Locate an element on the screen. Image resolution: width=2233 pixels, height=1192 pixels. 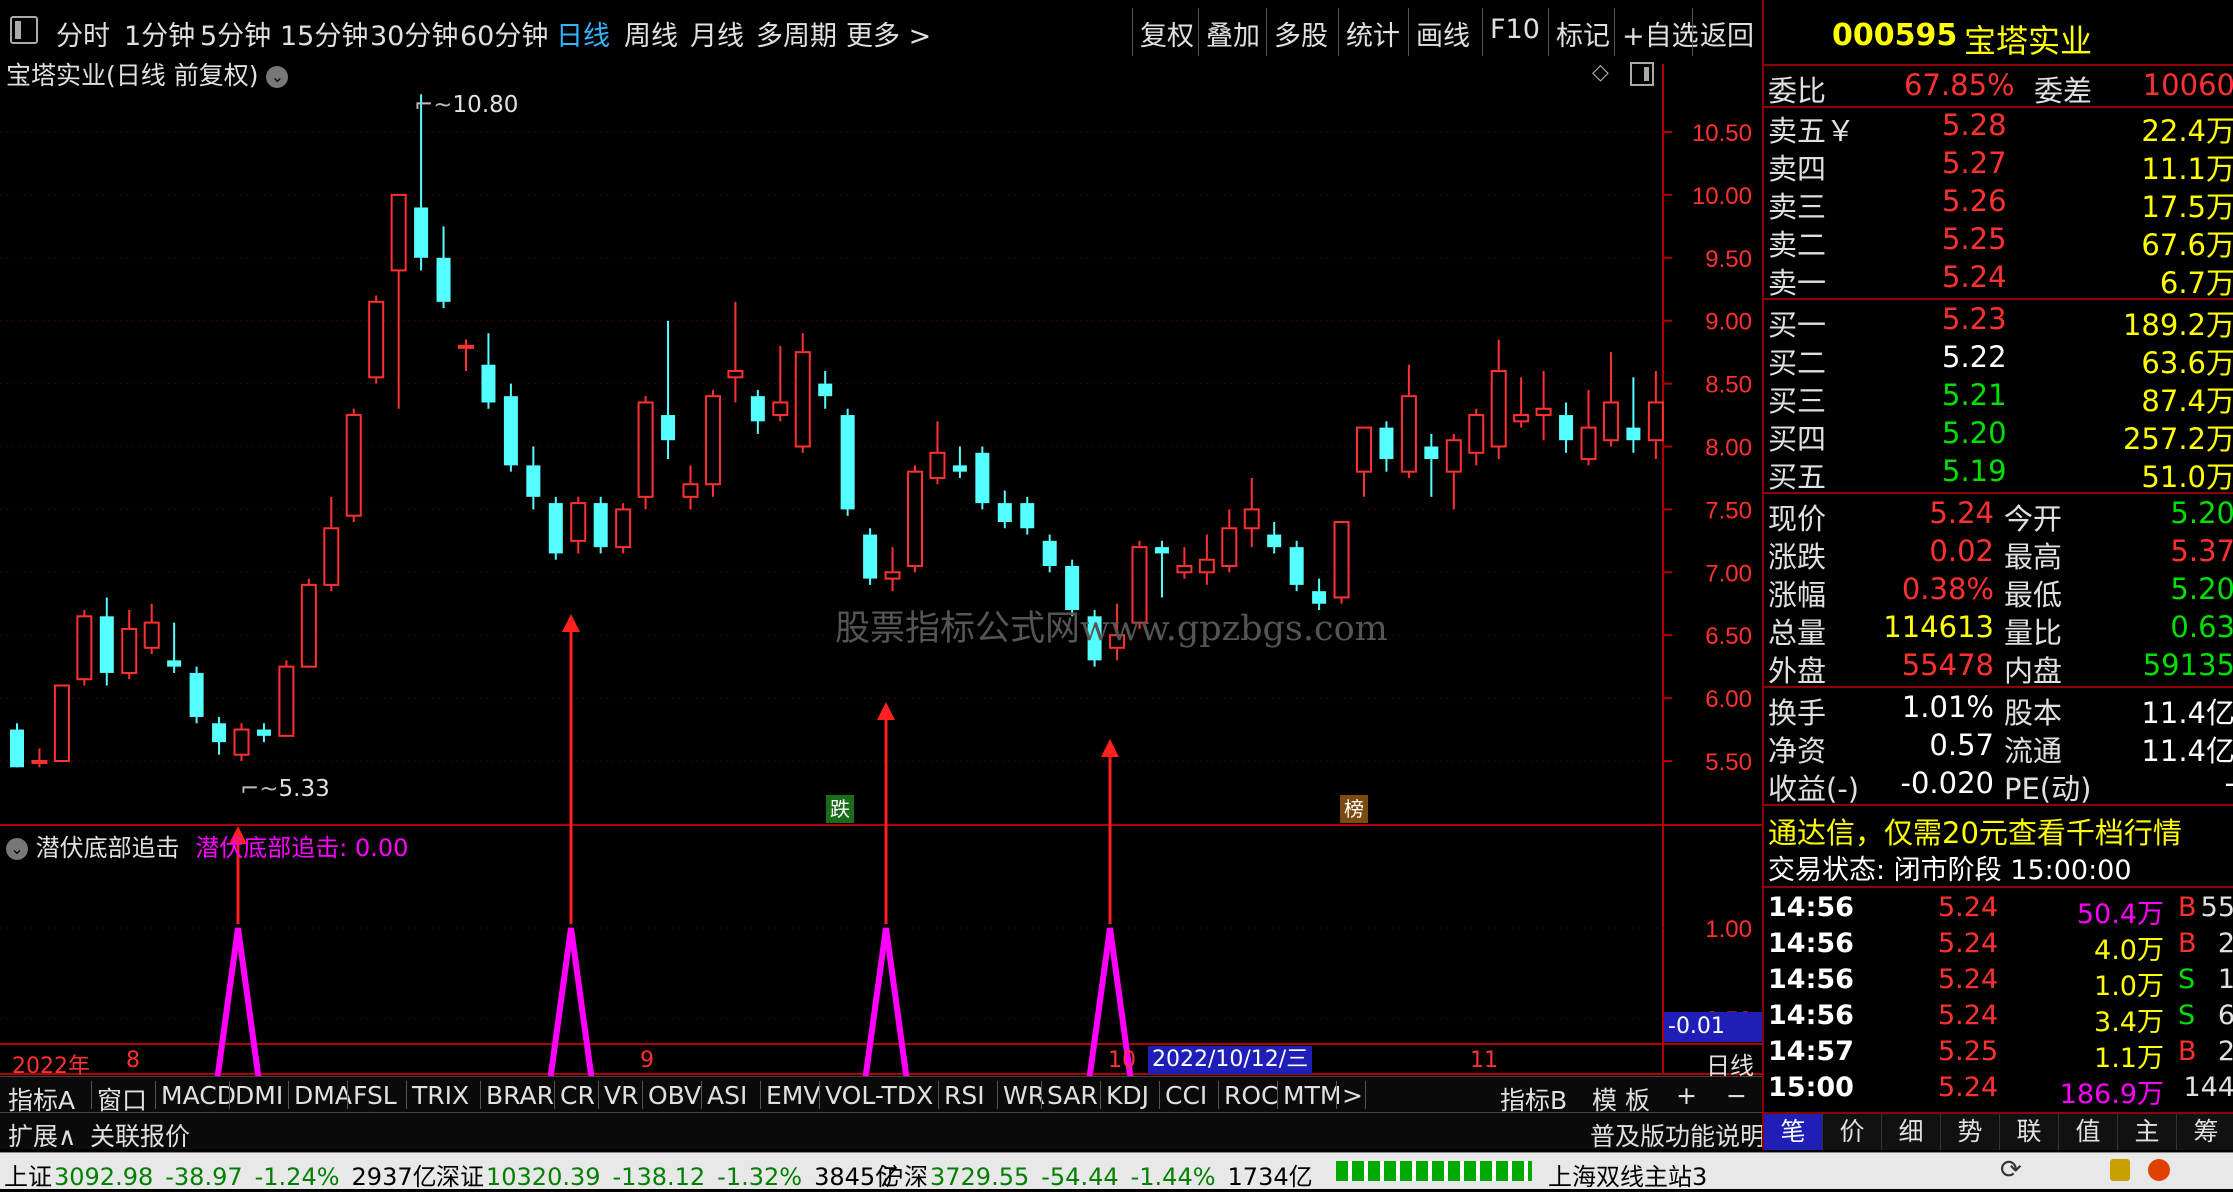
refresh-icon: ⟳ is located at coordinates (2011, 1170).